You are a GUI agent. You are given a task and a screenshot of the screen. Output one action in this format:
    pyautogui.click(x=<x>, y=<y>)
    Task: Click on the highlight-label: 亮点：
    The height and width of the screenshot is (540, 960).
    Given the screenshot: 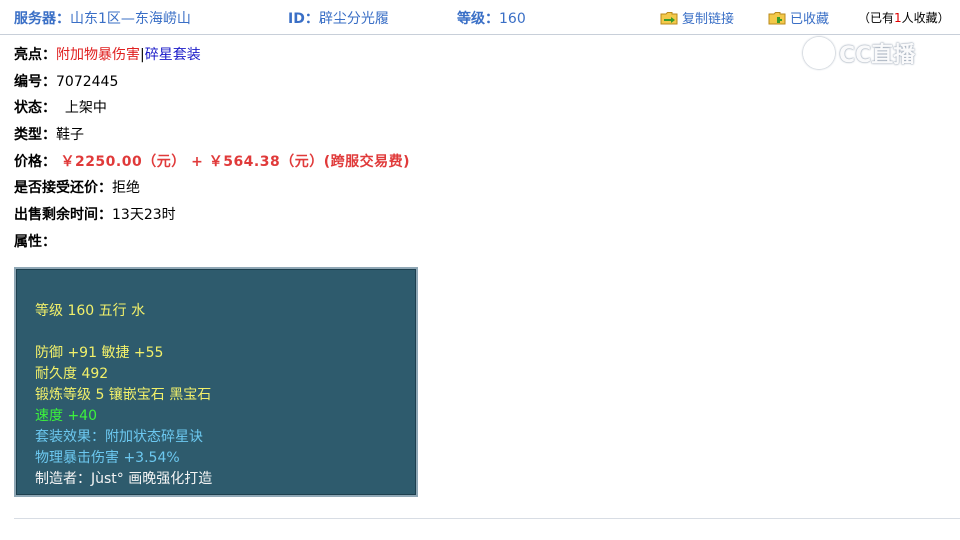 What is the action you would take?
    pyautogui.click(x=35, y=55)
    